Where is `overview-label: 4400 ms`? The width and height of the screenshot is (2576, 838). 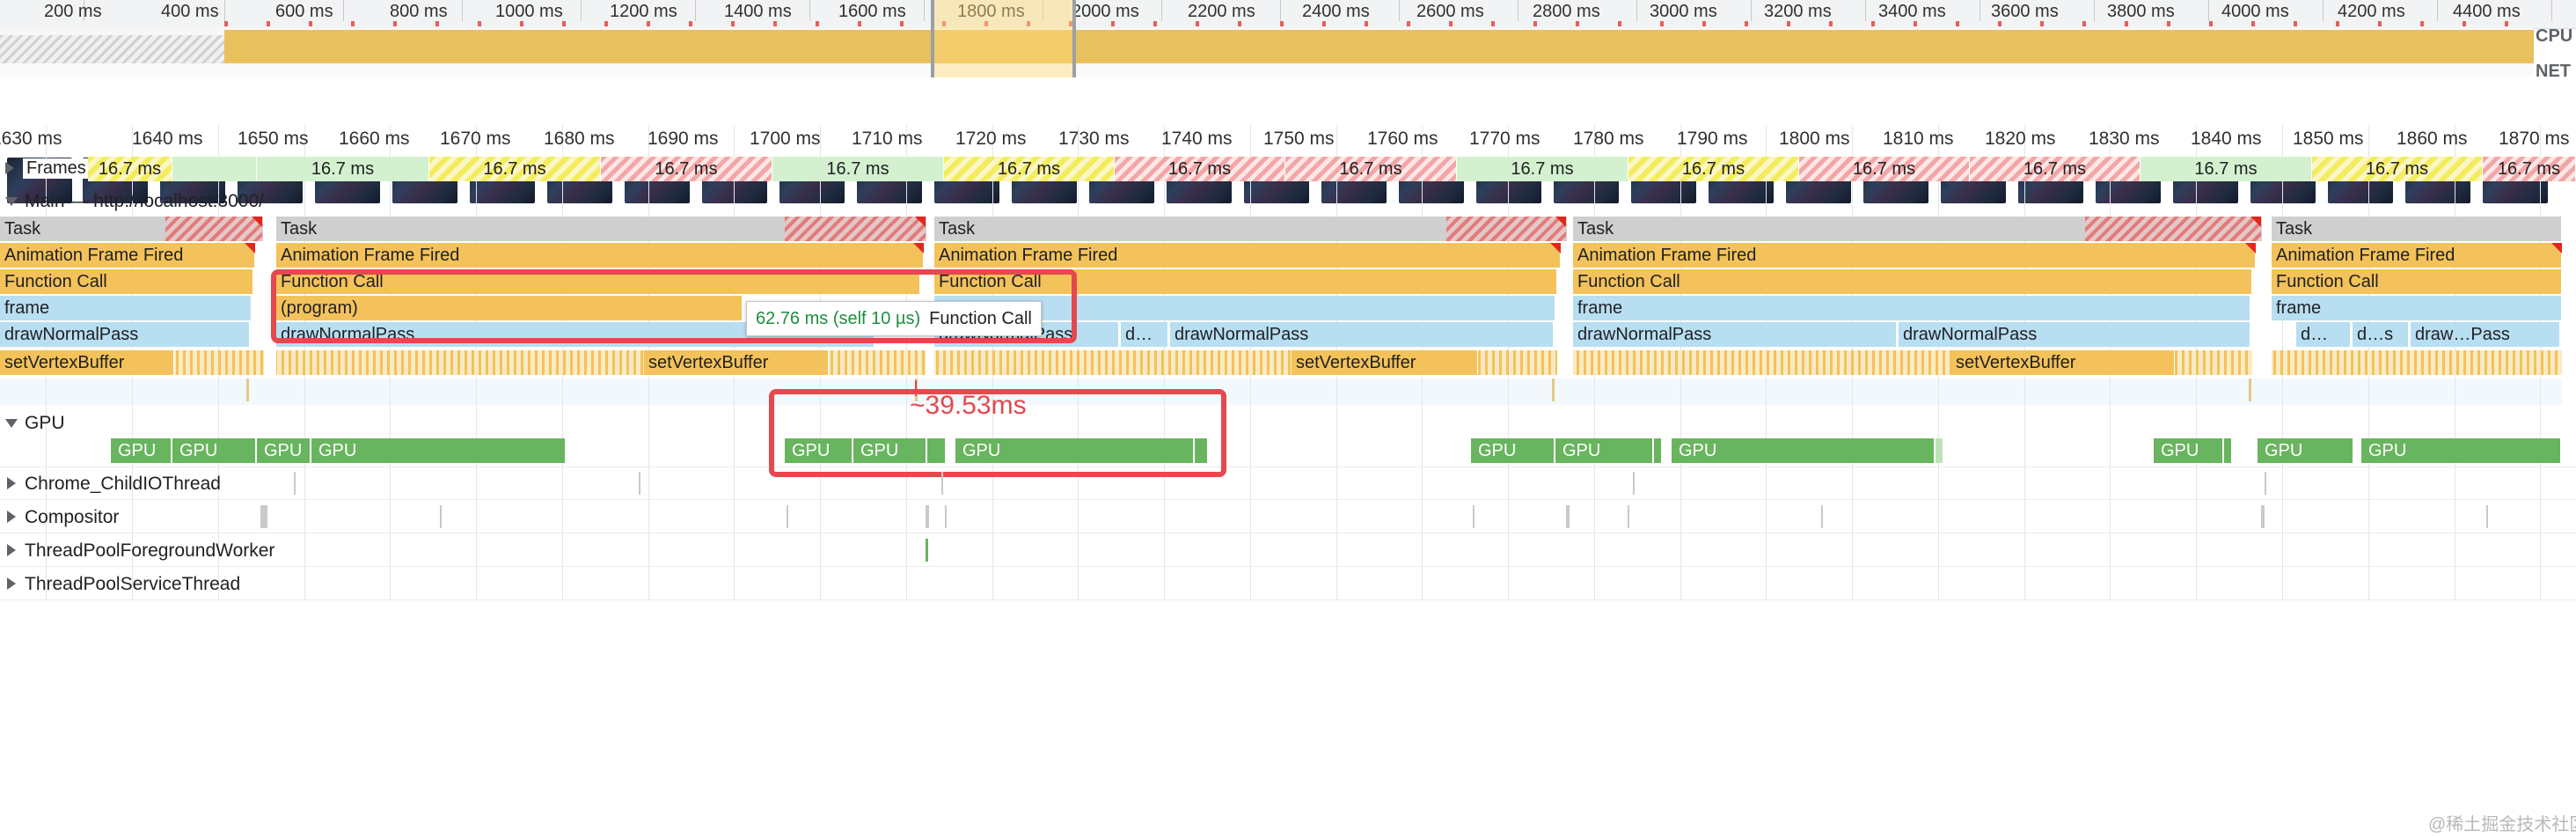
overview-label: 4400 ms is located at coordinates (2487, 11).